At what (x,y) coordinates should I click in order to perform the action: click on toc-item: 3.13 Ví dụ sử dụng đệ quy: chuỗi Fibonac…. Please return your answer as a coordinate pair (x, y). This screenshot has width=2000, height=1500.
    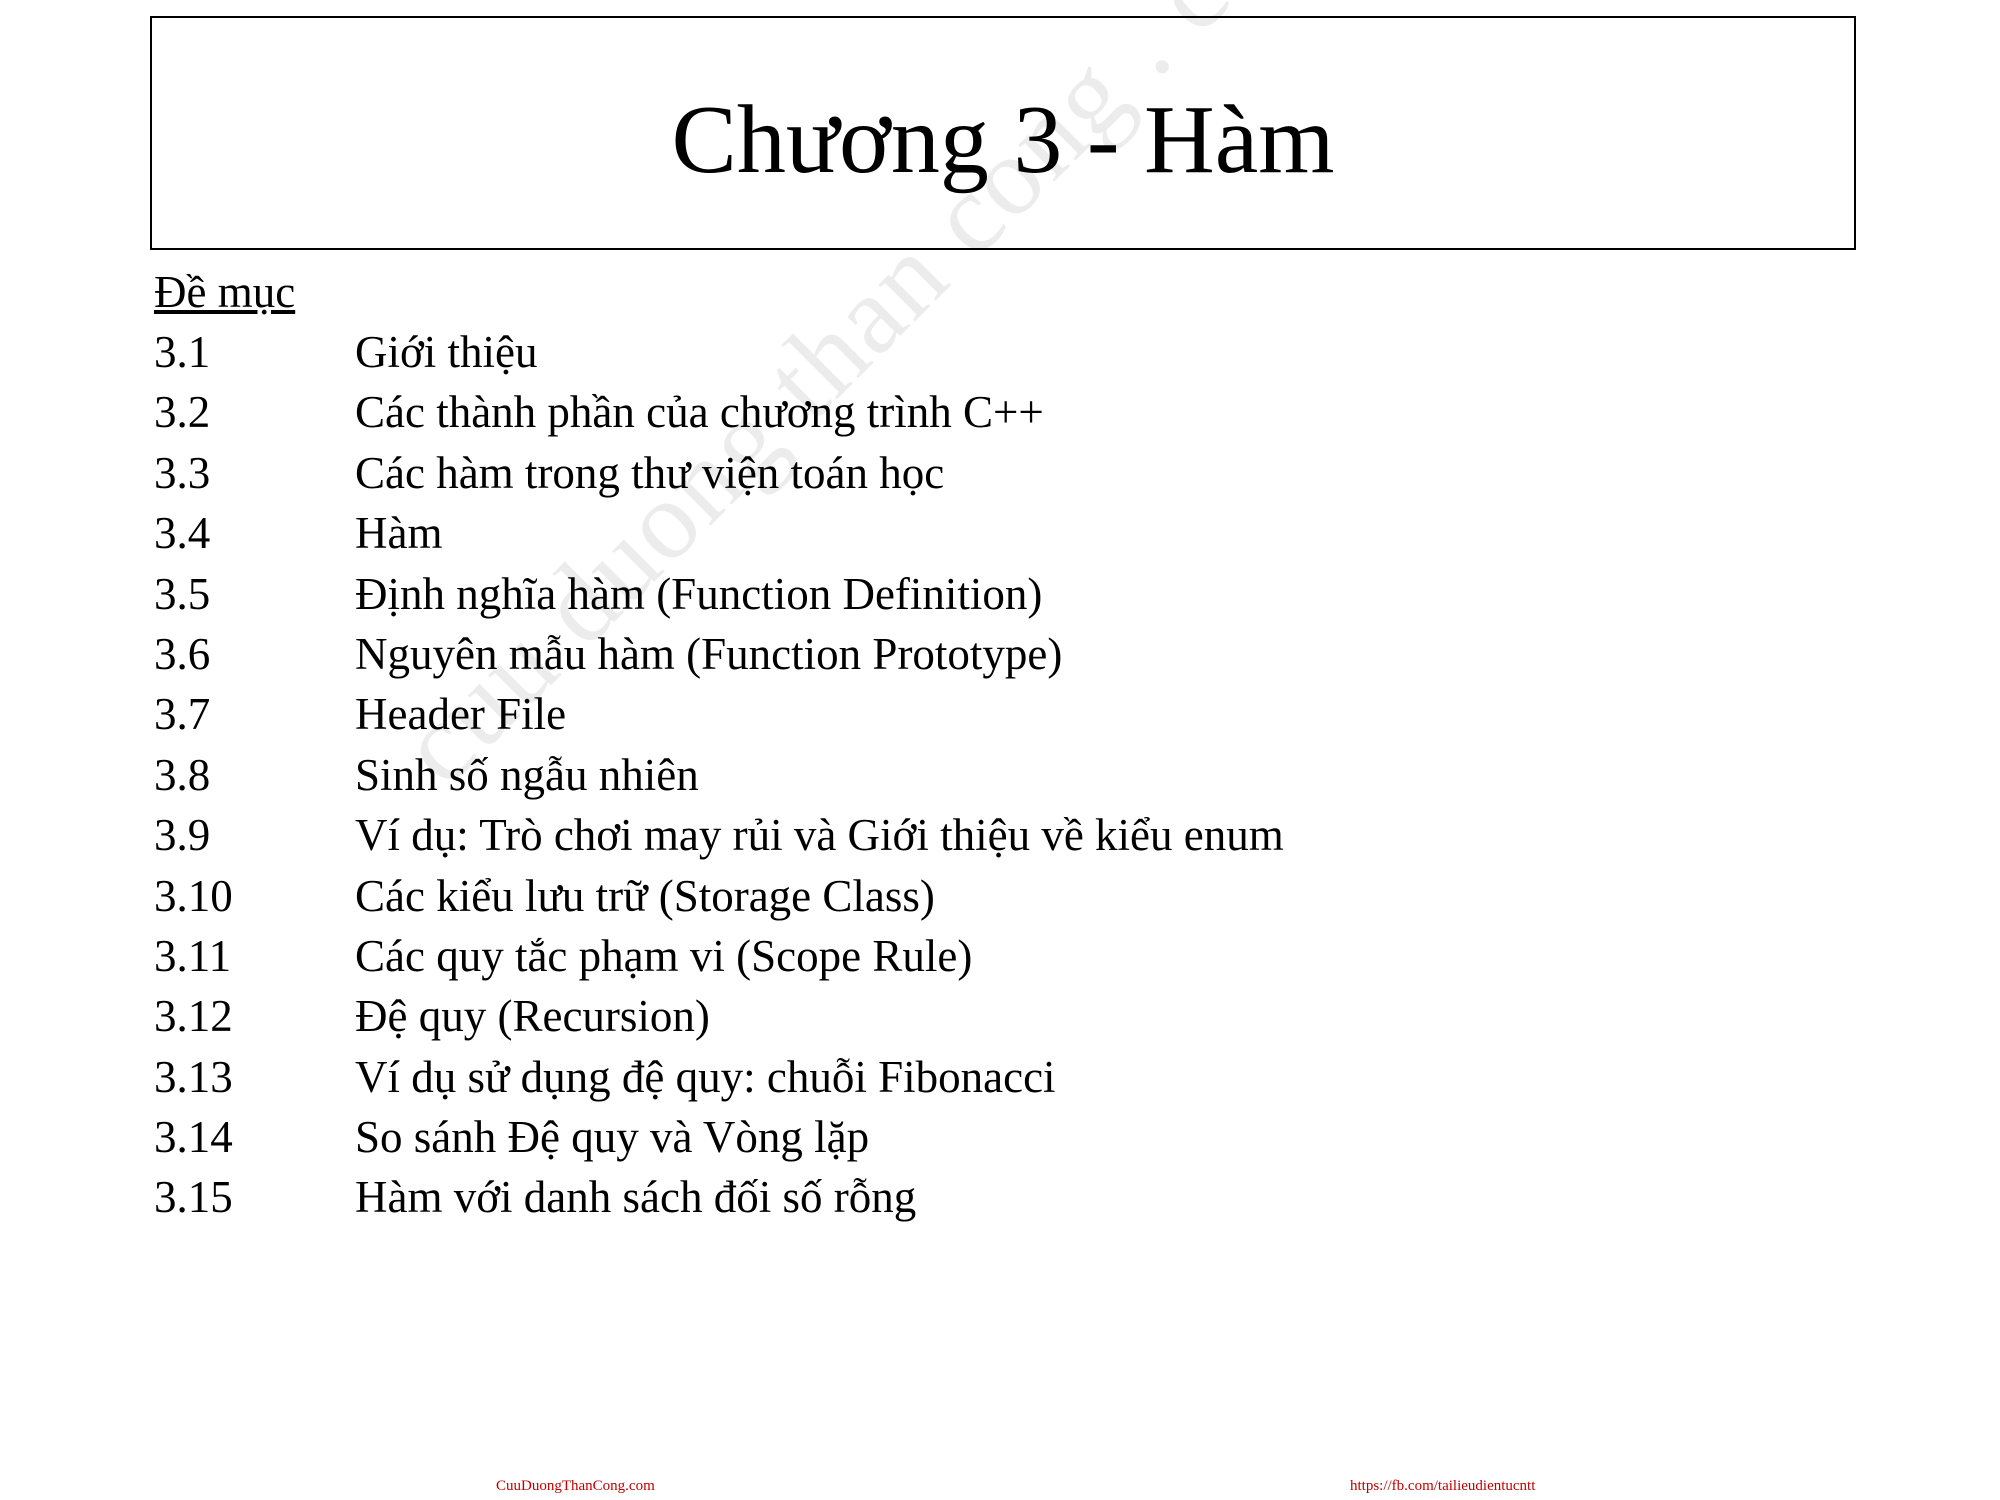
    Looking at the image, I should click on (719, 1077).